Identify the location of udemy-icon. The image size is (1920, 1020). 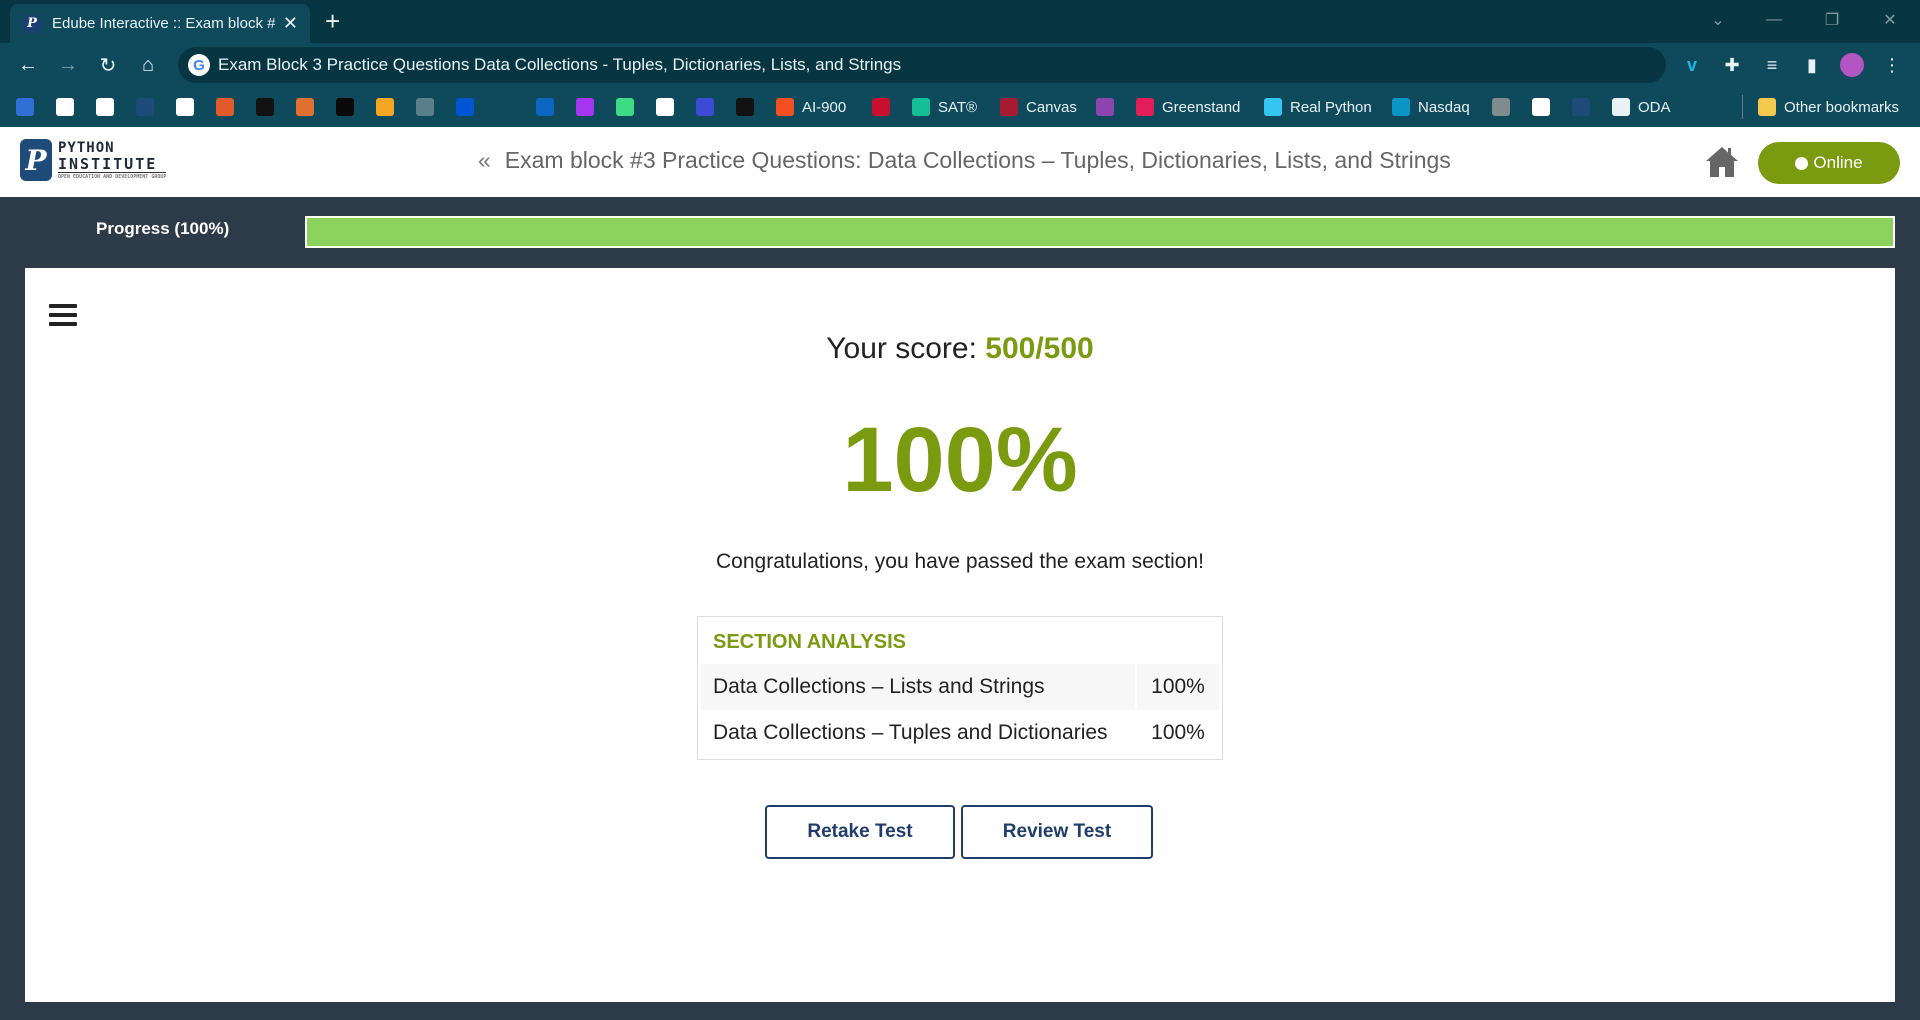
(585, 107).